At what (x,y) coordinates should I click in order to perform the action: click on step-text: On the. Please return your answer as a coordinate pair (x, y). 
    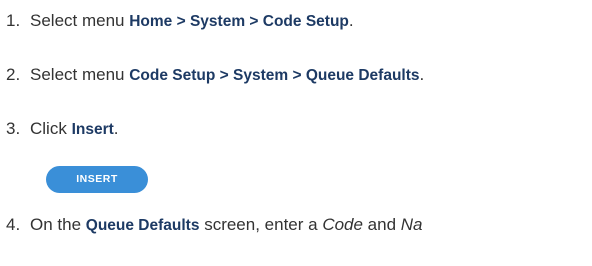
    Looking at the image, I should click on (58, 224).